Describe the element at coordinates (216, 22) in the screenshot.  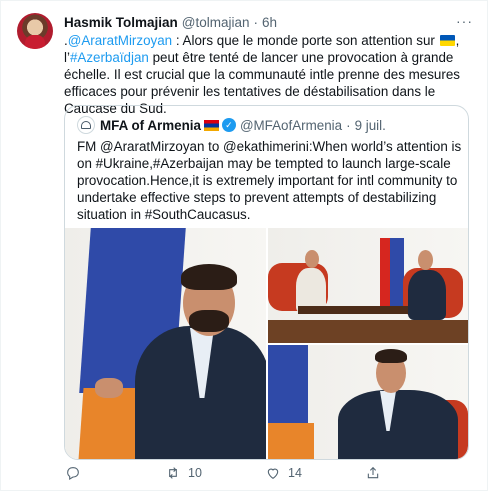
I see `author-handle: @tolmajian` at that location.